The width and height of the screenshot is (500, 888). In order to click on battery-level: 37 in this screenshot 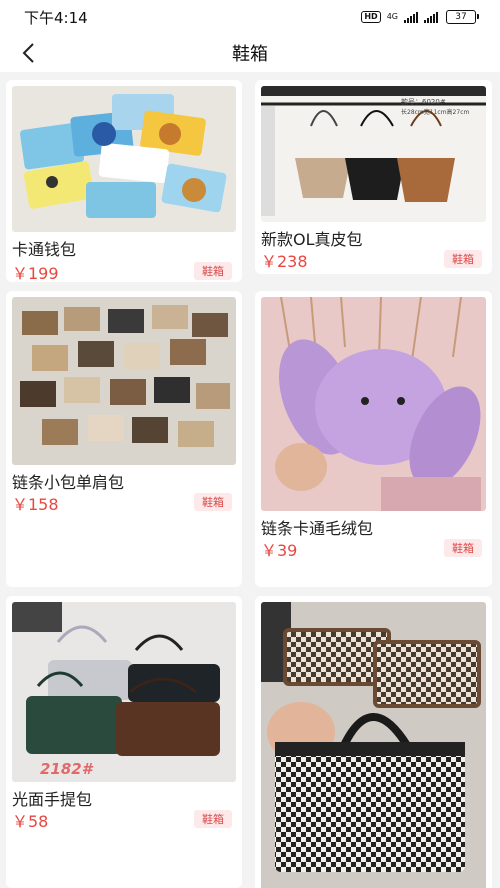, I will do `click(461, 17)`.